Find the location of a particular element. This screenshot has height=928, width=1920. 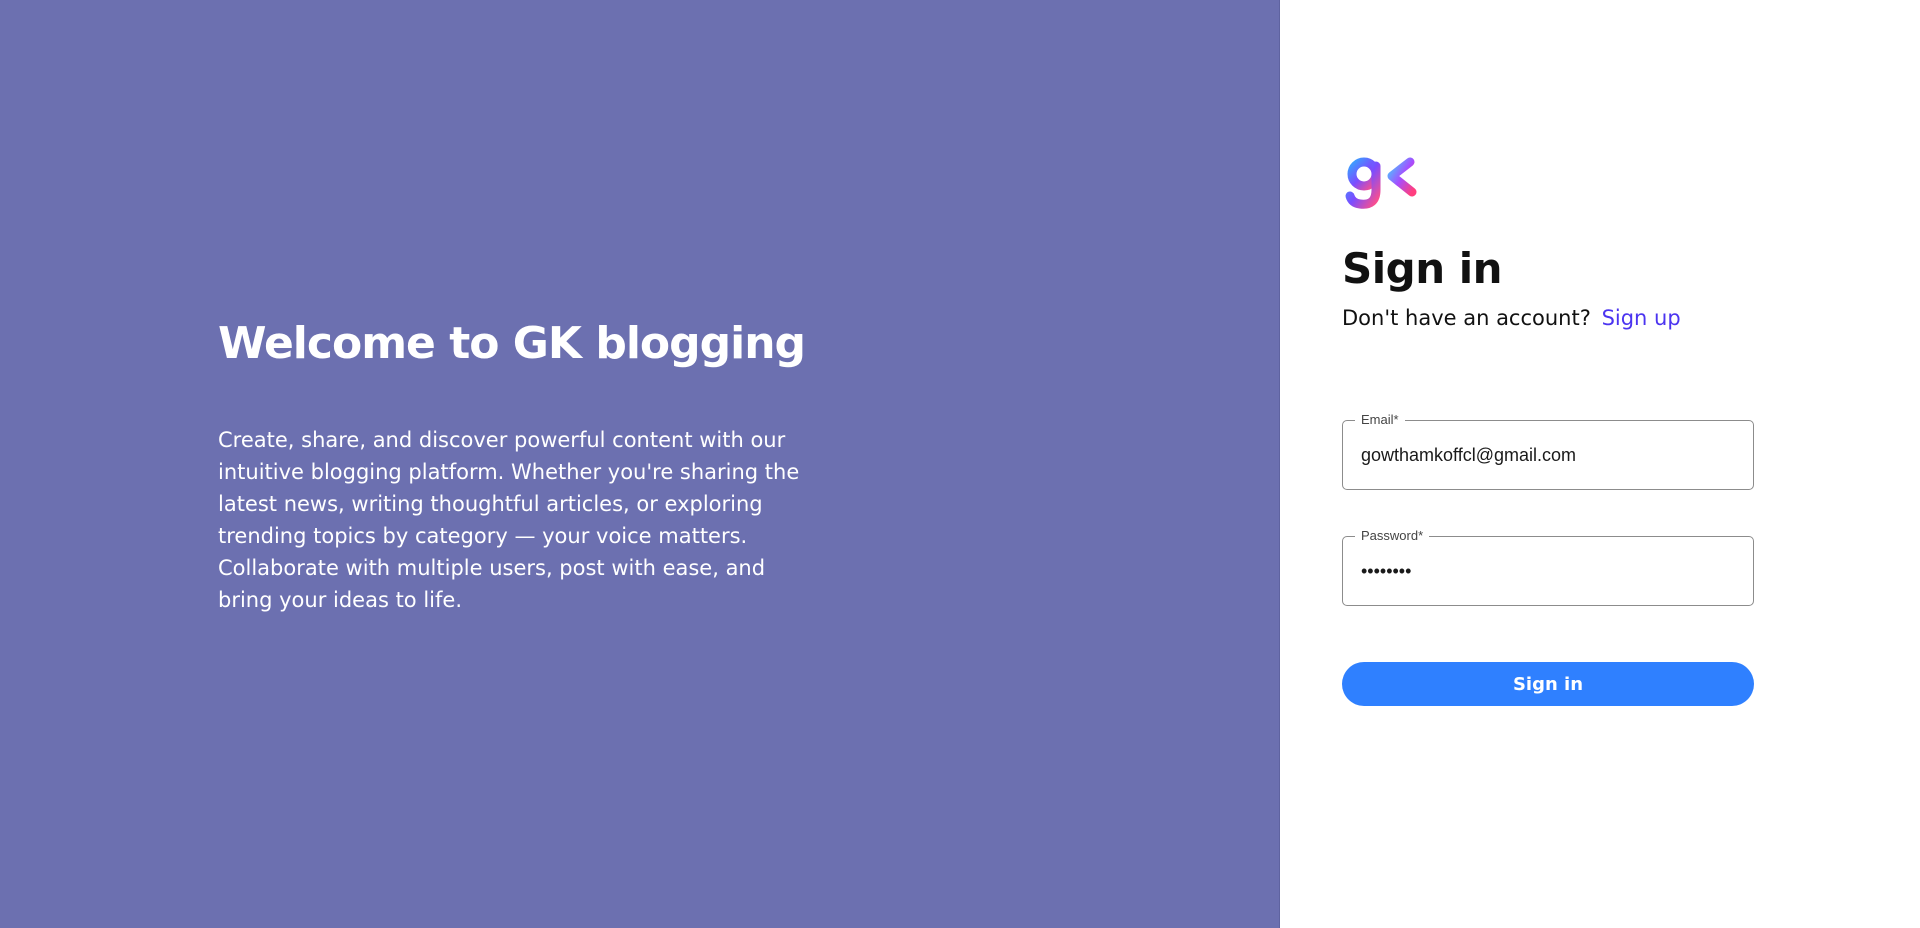

signup-link: Sign up is located at coordinates (1641, 318).